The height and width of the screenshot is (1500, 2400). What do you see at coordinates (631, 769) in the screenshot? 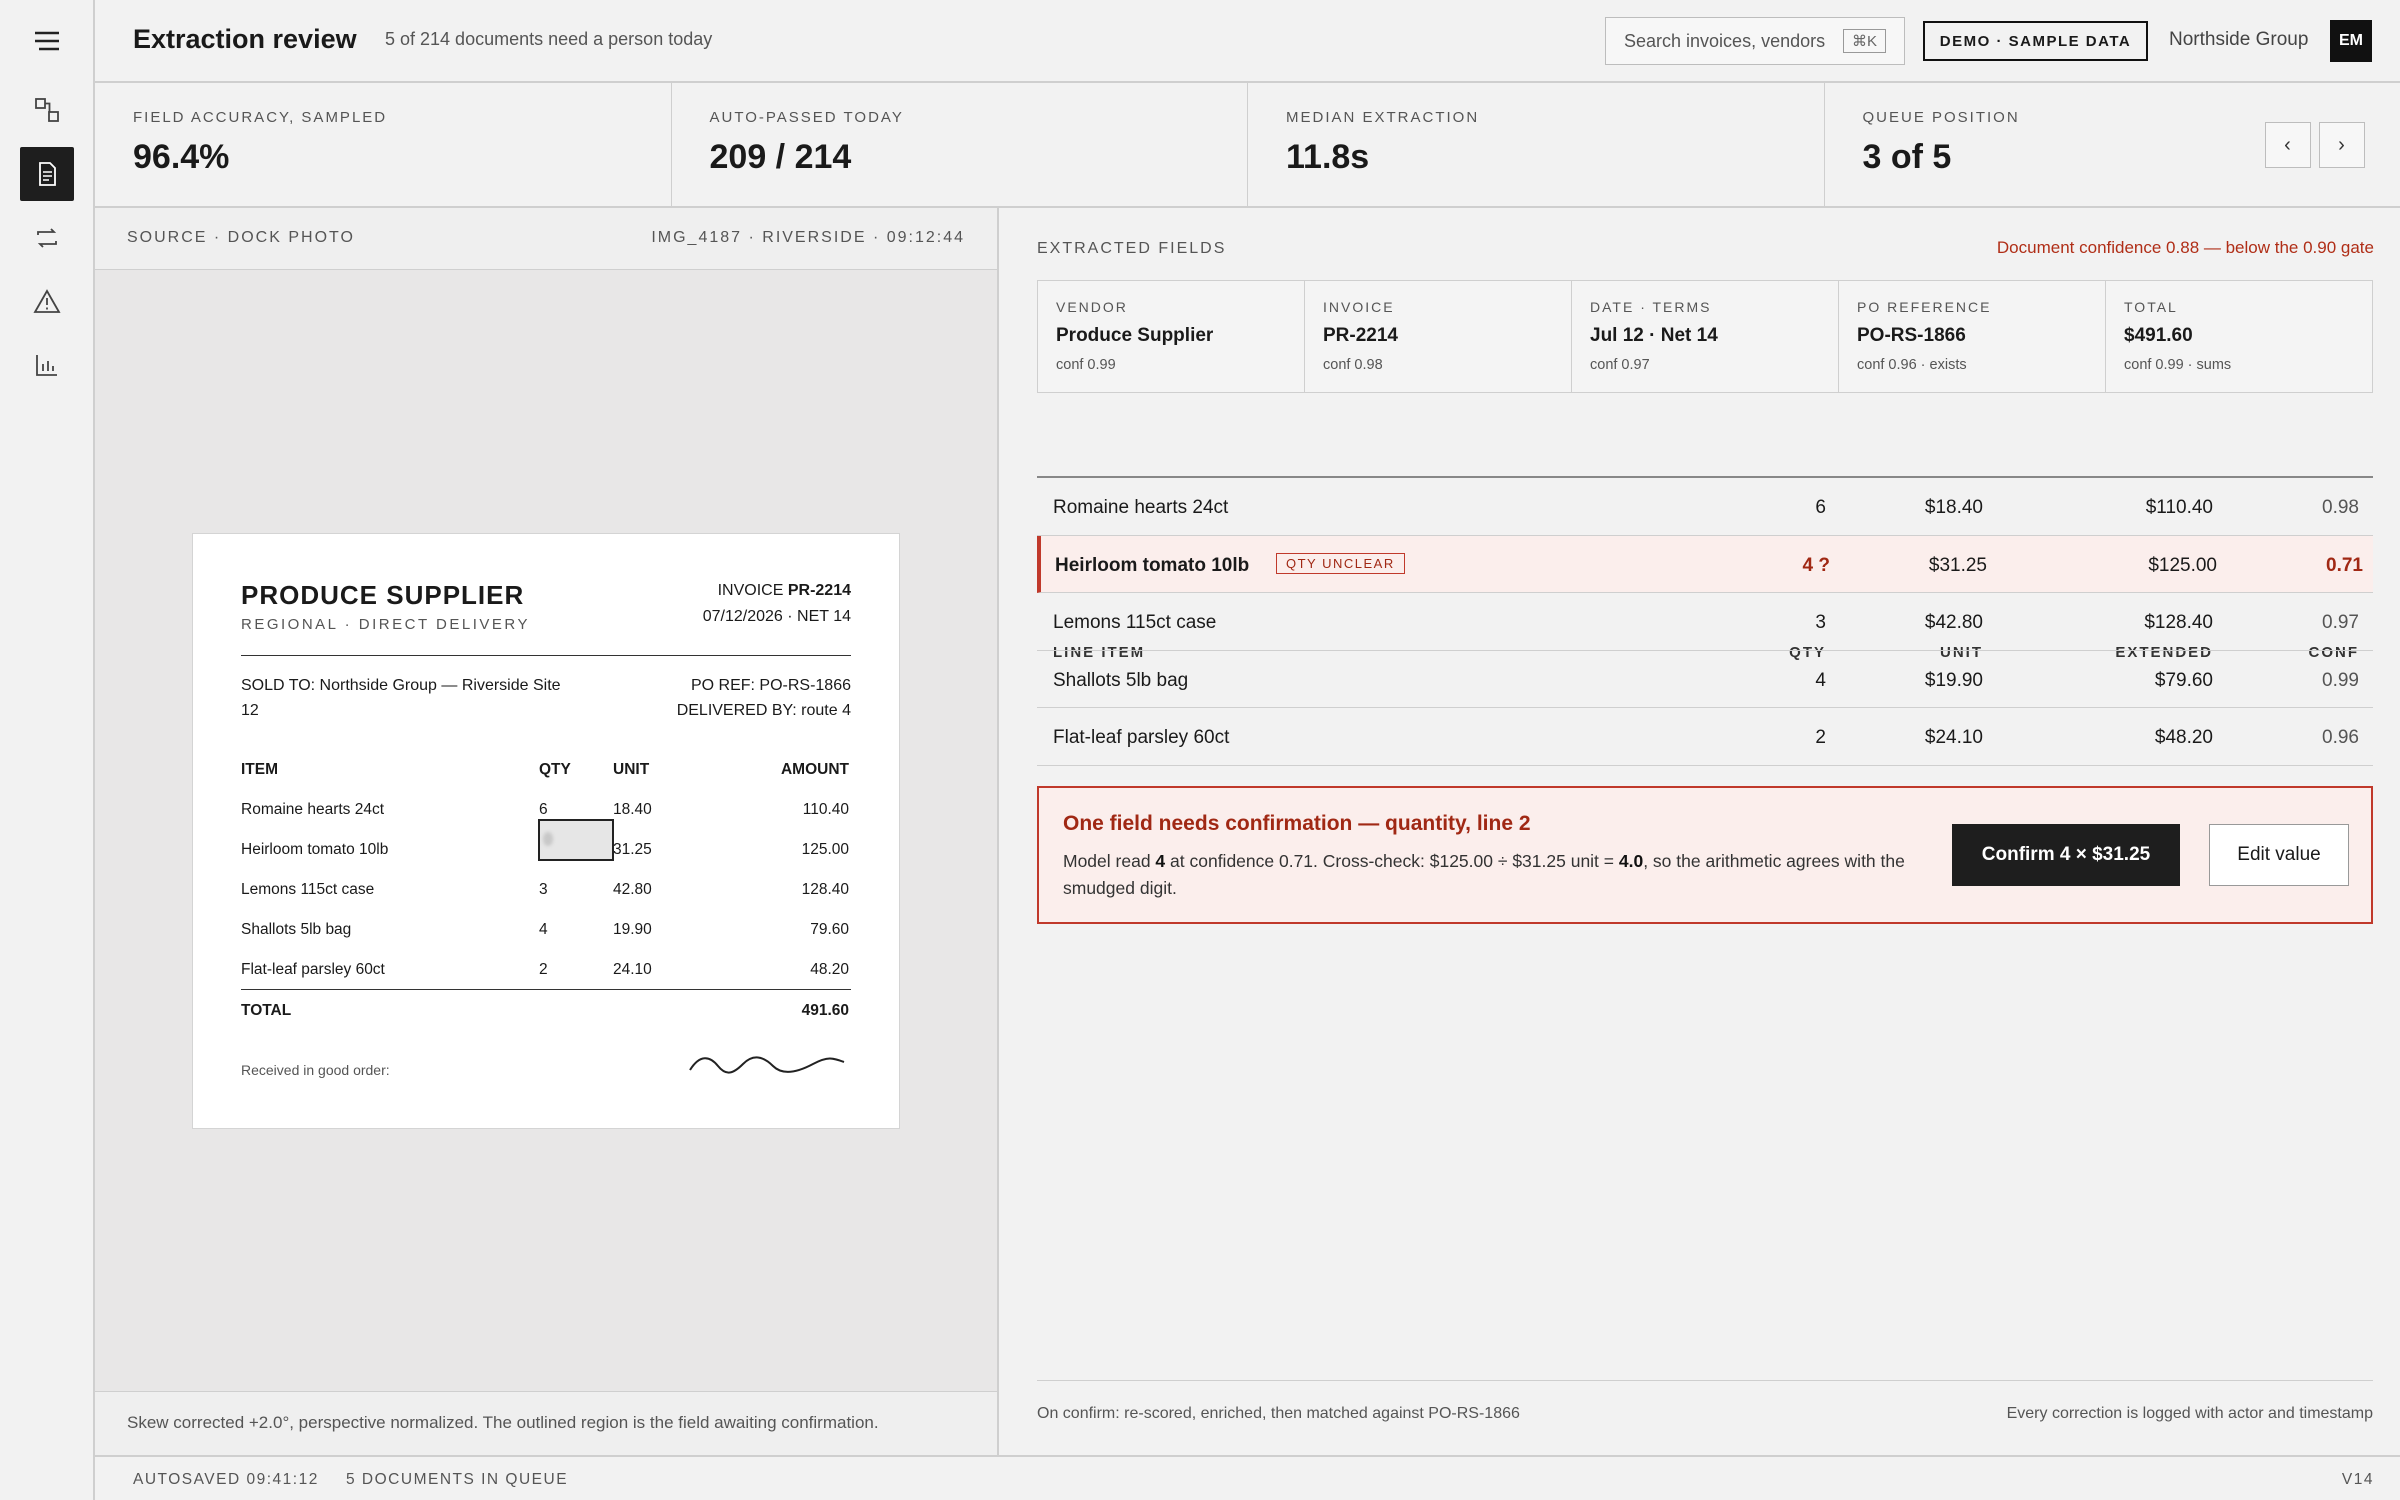
I see `col-unit: UNIT` at bounding box center [631, 769].